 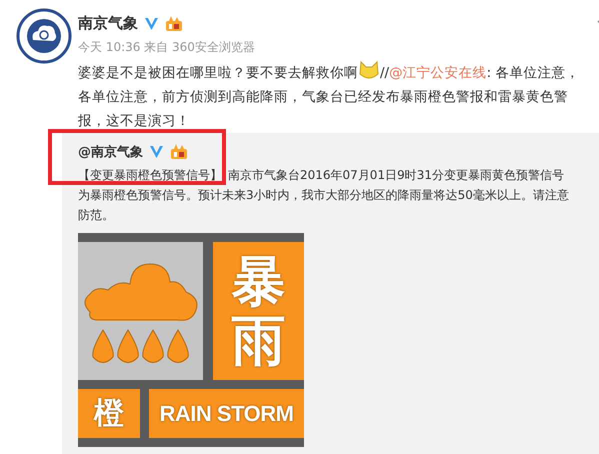 What do you see at coordinates (227, 413) in the screenshot?
I see `sign-english: RAIN STORM` at bounding box center [227, 413].